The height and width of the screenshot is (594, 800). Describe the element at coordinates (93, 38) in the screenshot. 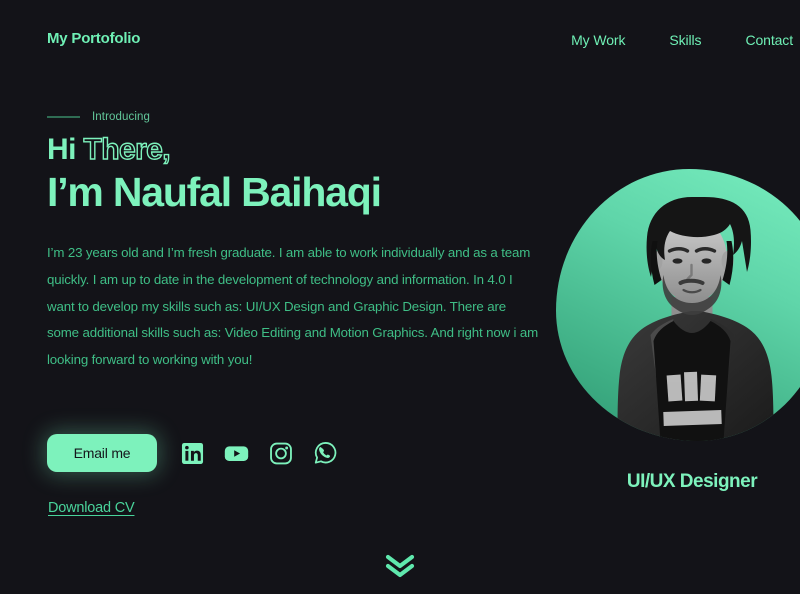

I see `site-logo: My Portofolio` at that location.